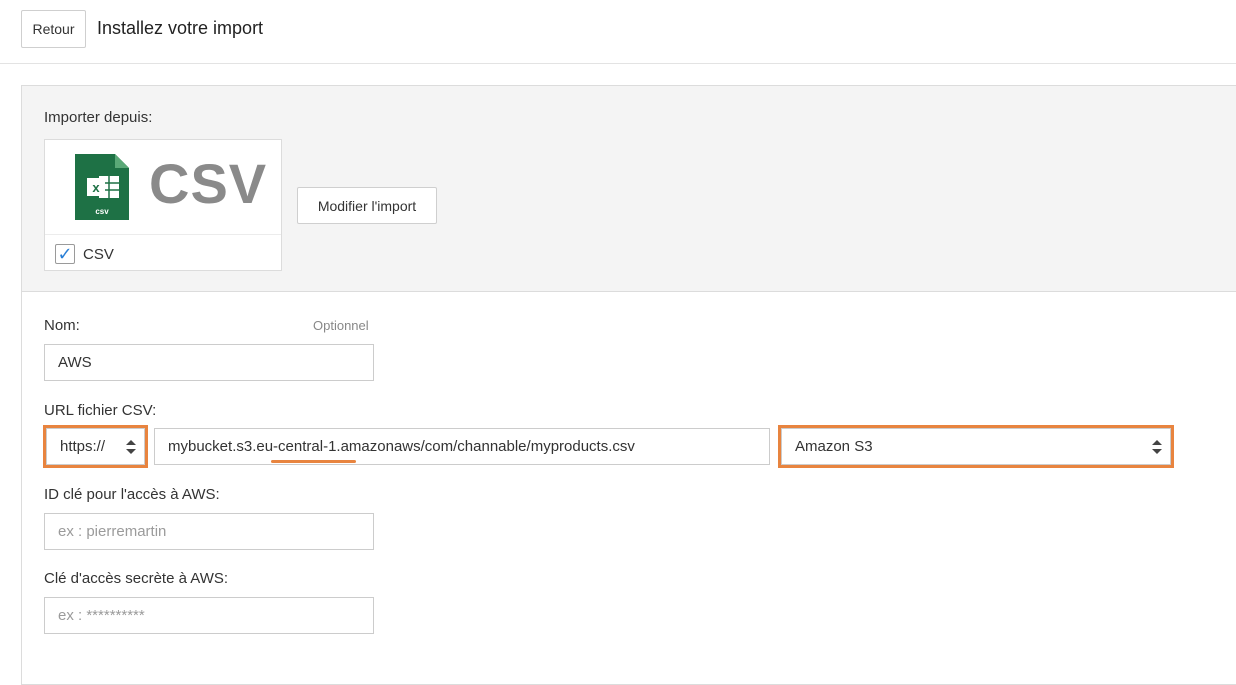 The height and width of the screenshot is (685, 1236). What do you see at coordinates (341, 325) in the screenshot?
I see `optional-hint: Optionnel` at bounding box center [341, 325].